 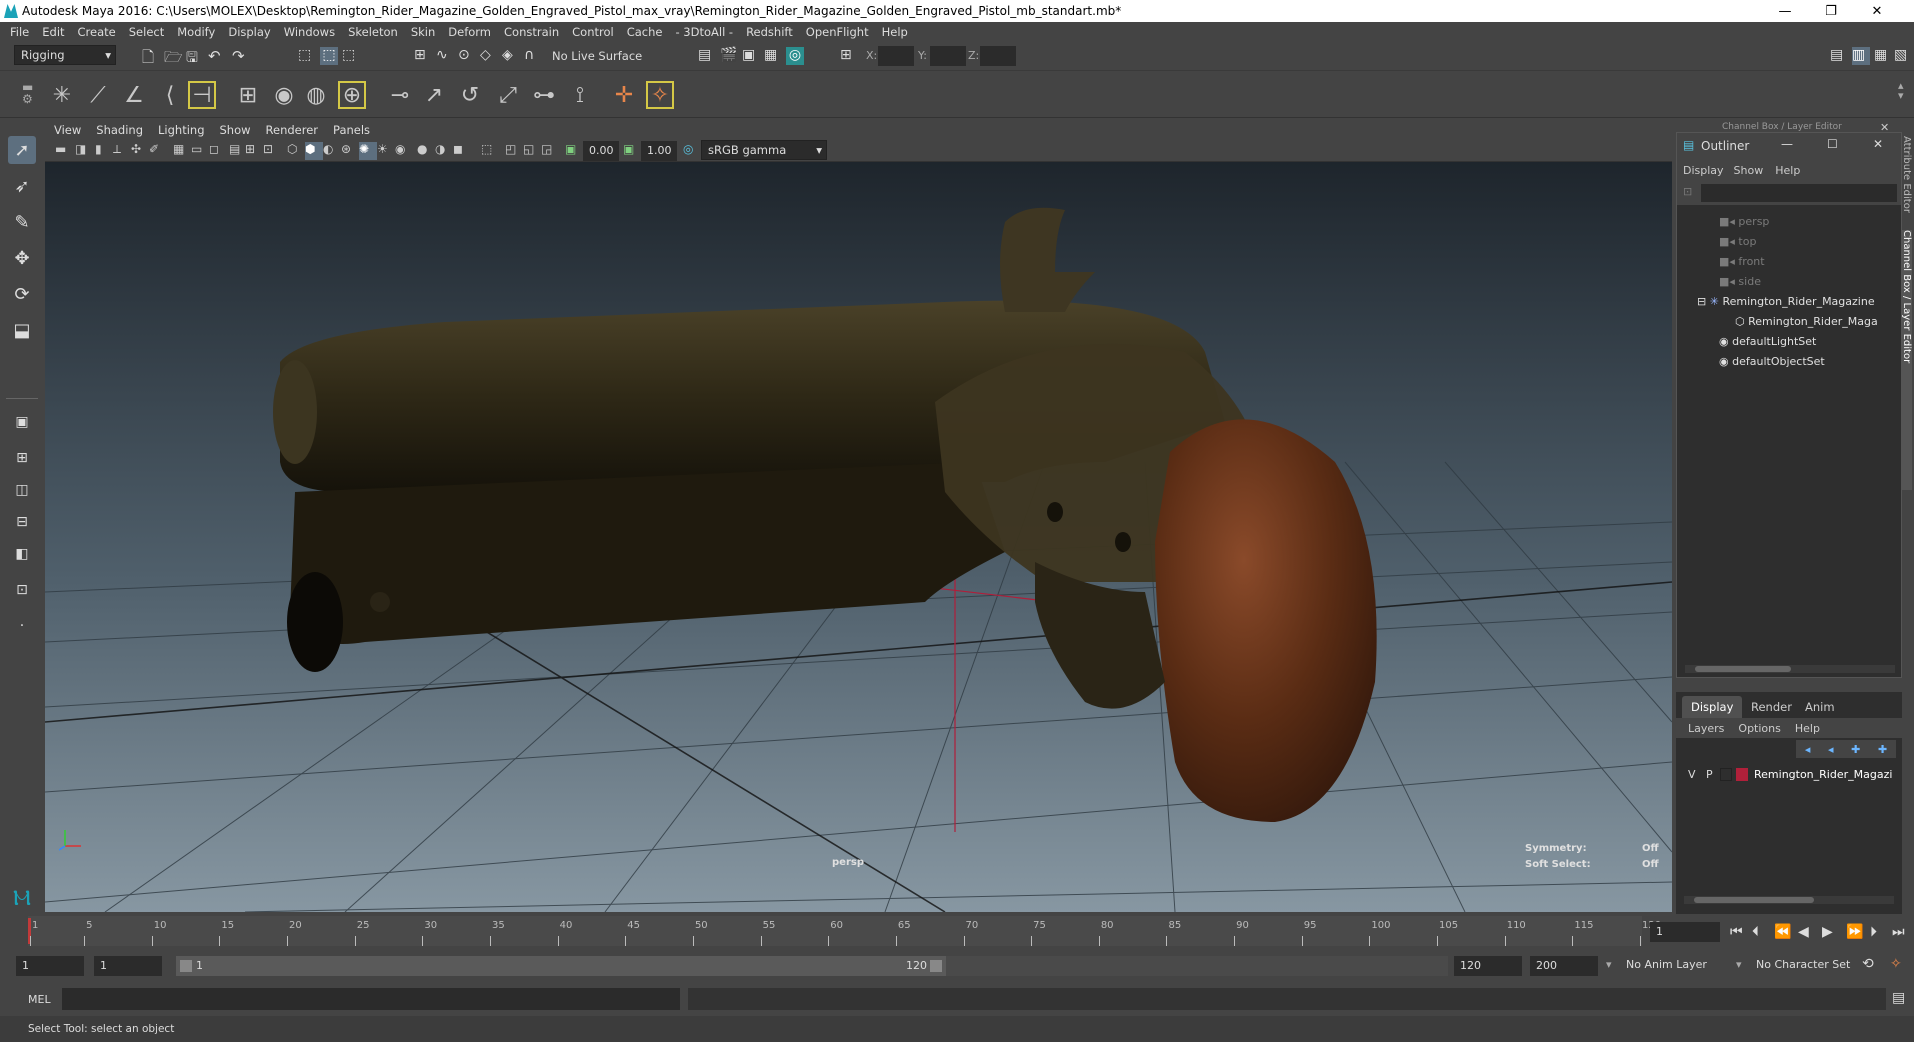 I want to click on play-forward-icon: ▶, so click(x=1827, y=932).